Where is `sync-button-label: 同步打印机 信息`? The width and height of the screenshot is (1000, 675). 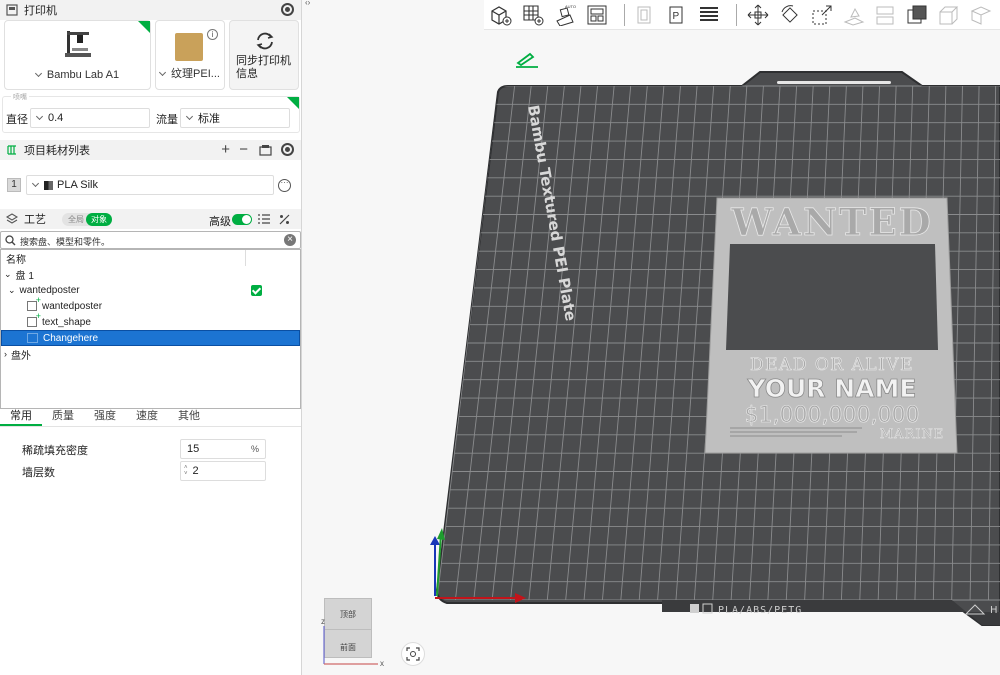 sync-button-label: 同步打印机 信息 is located at coordinates (263, 67).